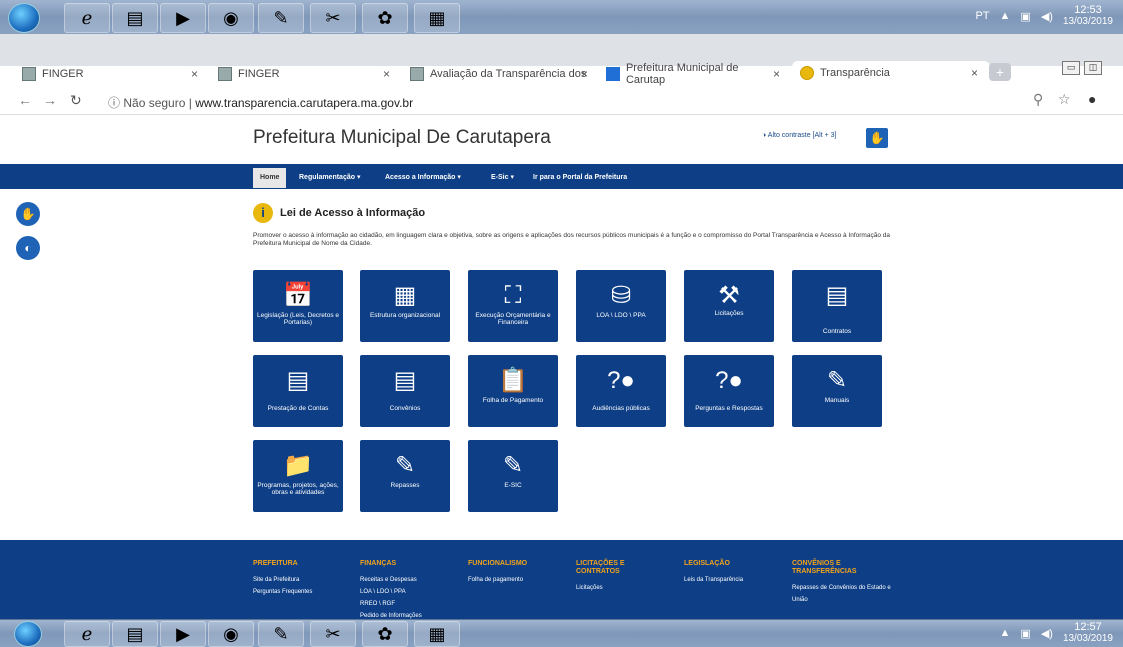 Image resolution: width=1123 pixels, height=647 pixels. What do you see at coordinates (513, 476) in the screenshot?
I see `tile-esic: ✎ E-SIC` at bounding box center [513, 476].